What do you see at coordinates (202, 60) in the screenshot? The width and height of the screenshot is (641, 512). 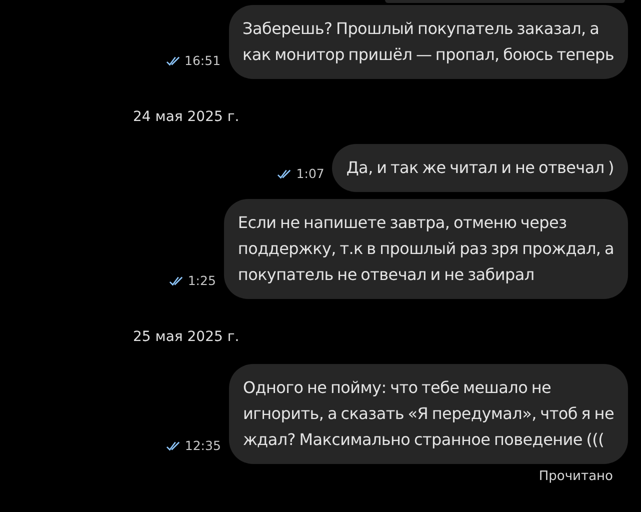 I see `message-time: 16:51` at bounding box center [202, 60].